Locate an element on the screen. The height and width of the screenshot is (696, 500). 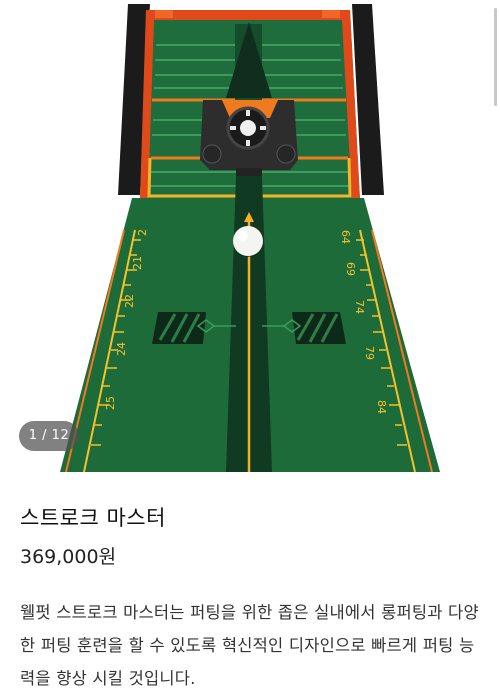
ruler-left-label: 24 is located at coordinates (121, 349).